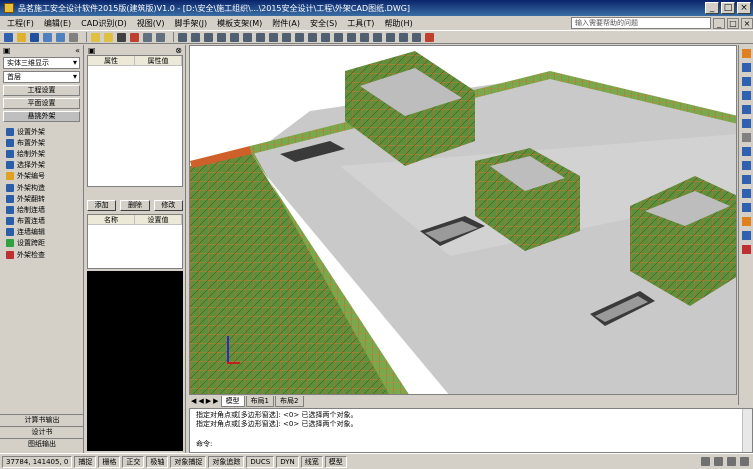  Describe the element at coordinates (221, 37) in the screenshot. I see `rect-icon` at that location.